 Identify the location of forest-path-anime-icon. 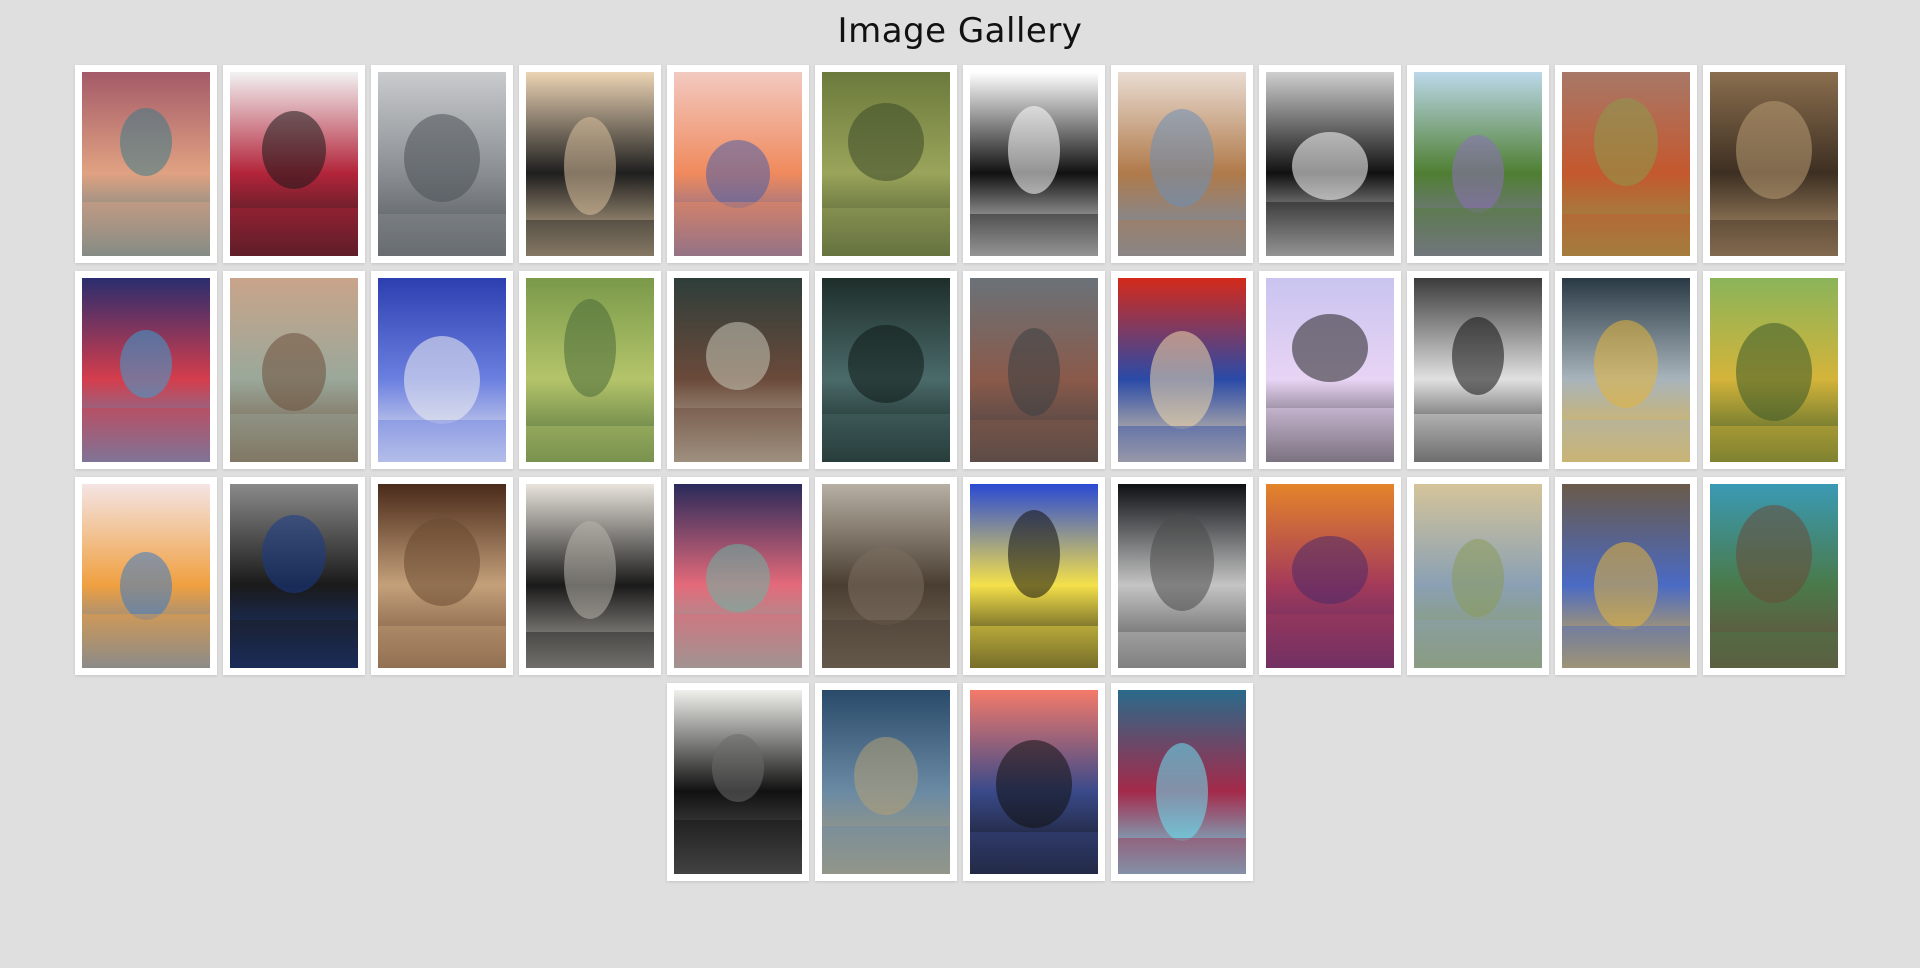
(590, 370).